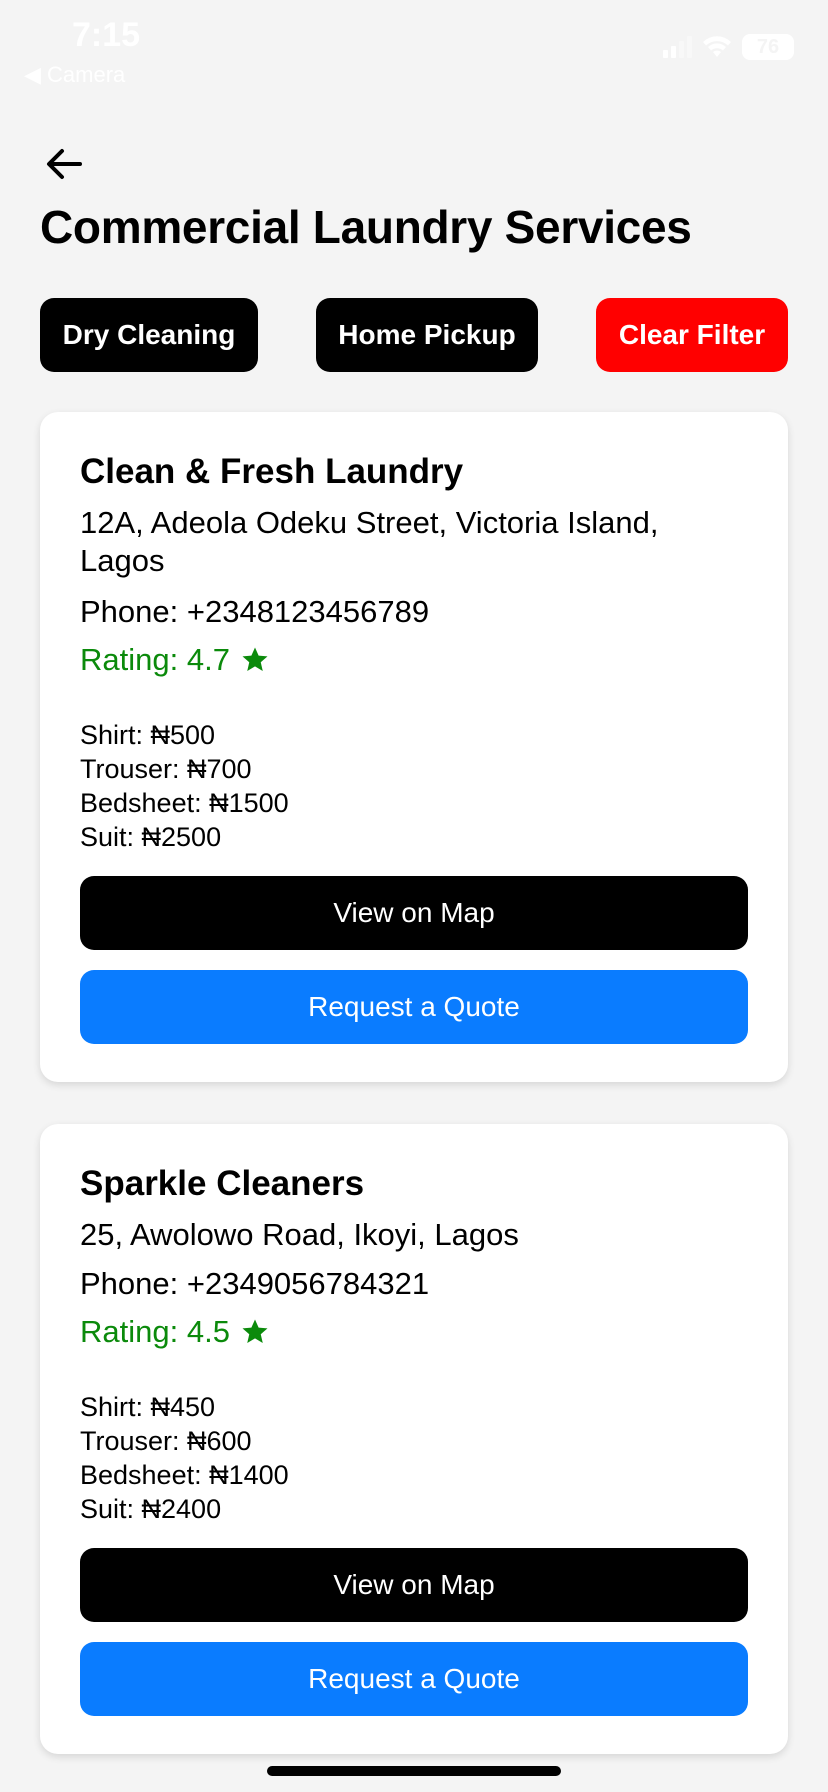  What do you see at coordinates (366, 227) in the screenshot?
I see `page-title: Commercial Laundry Services` at bounding box center [366, 227].